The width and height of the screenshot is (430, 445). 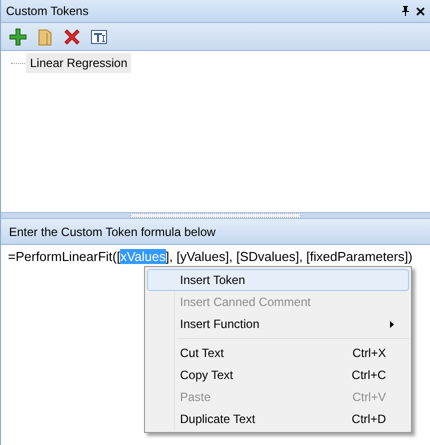 I want to click on tree-item: Linear Regression, so click(x=79, y=63).